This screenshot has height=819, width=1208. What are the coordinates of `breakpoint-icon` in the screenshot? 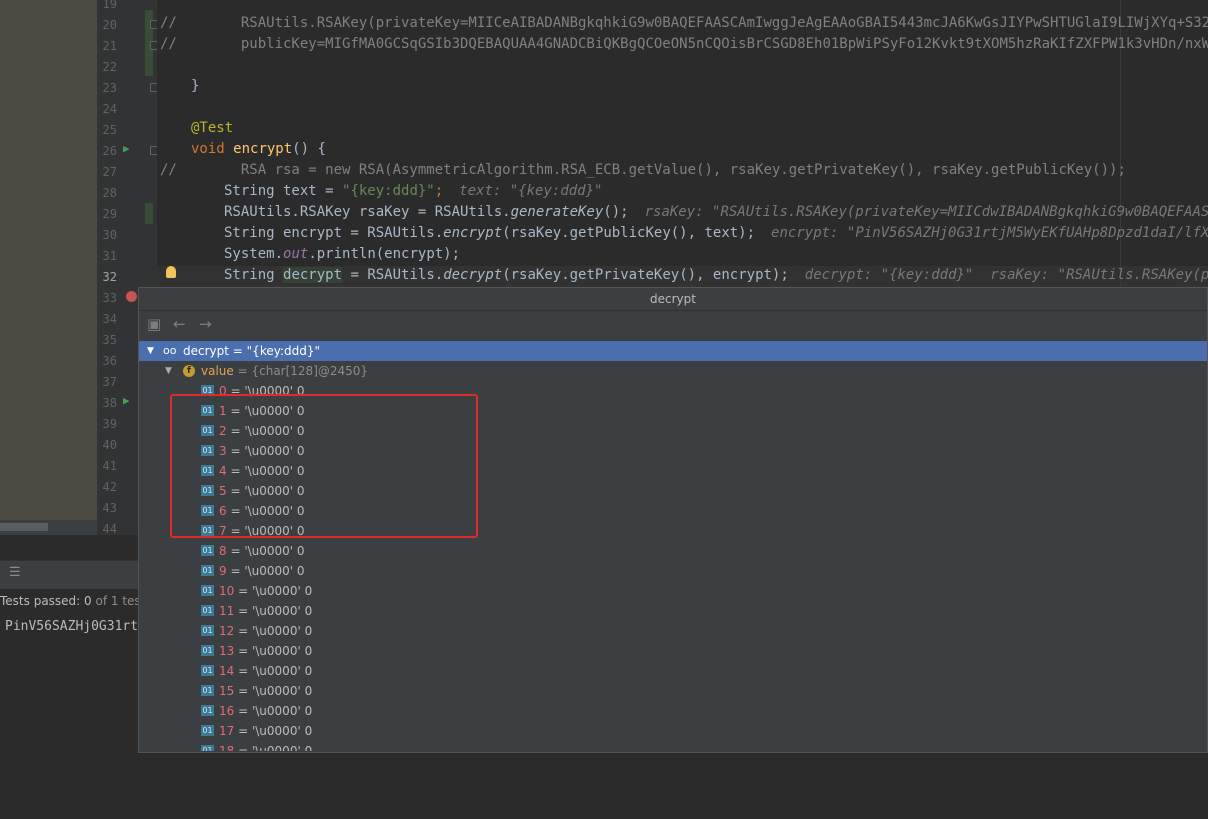 It's located at (131, 296).